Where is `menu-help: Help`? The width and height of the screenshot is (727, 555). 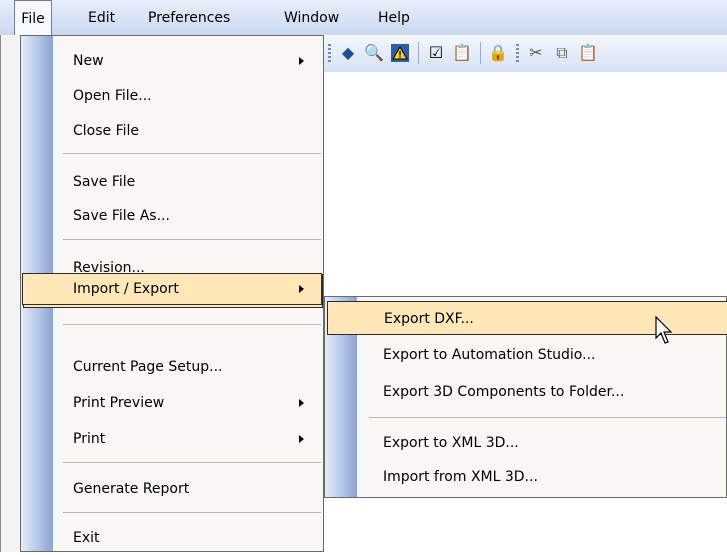
menu-help: Help is located at coordinates (394, 17).